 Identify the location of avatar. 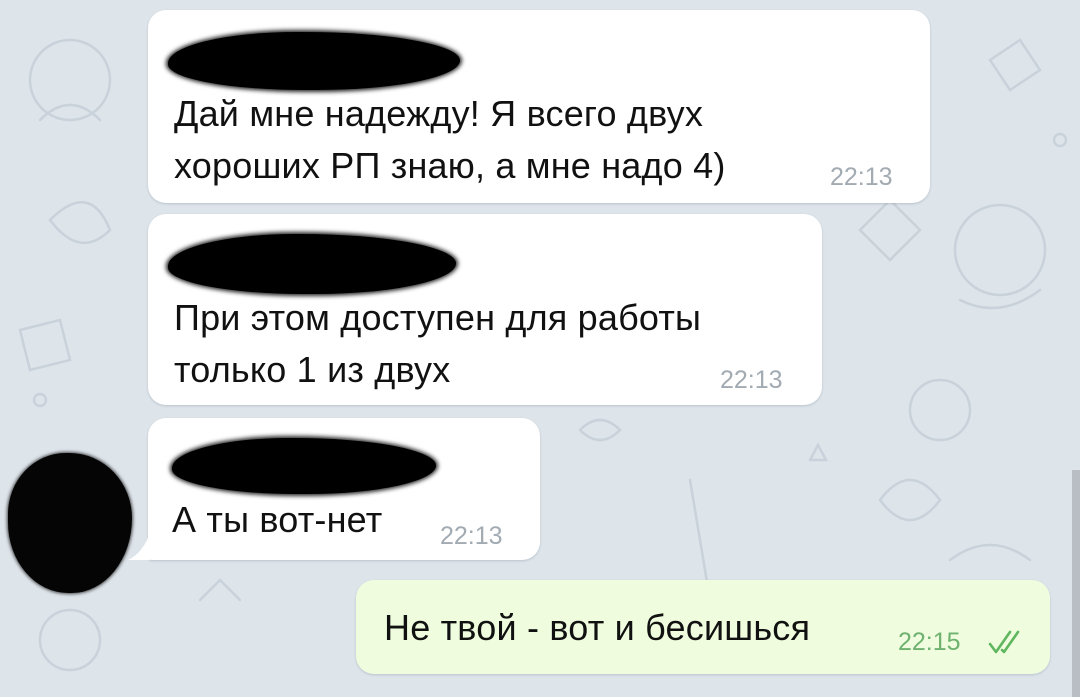
(70, 523).